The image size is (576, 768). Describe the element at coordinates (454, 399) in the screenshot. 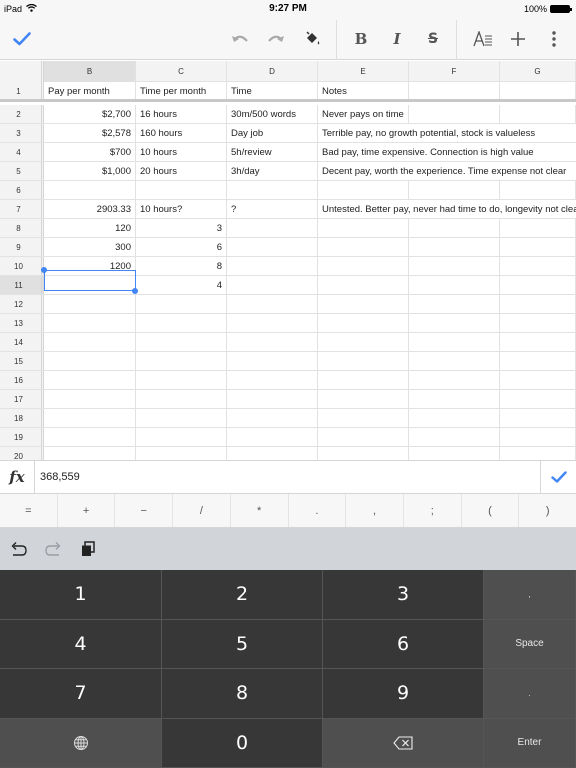

I see `cell-F17` at that location.